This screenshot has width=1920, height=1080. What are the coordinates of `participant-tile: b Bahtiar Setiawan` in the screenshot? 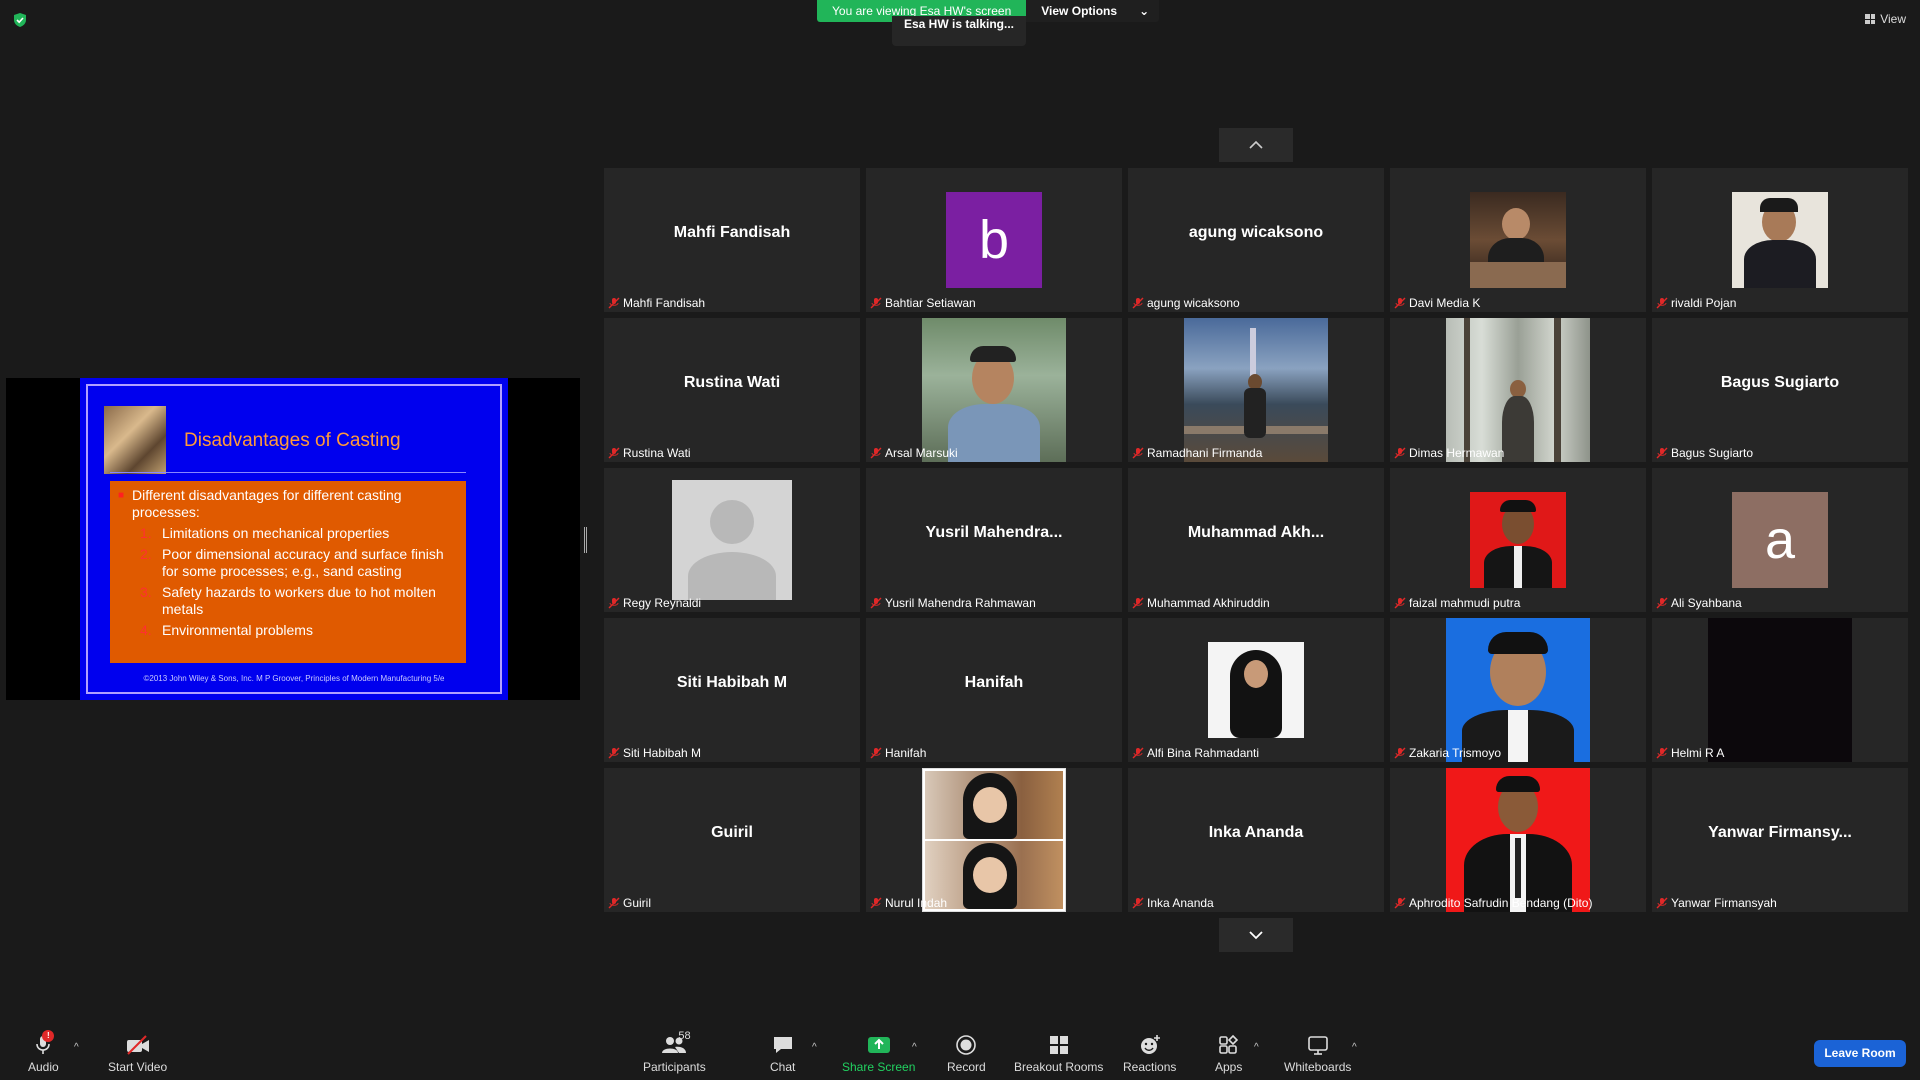 It's located at (994, 240).